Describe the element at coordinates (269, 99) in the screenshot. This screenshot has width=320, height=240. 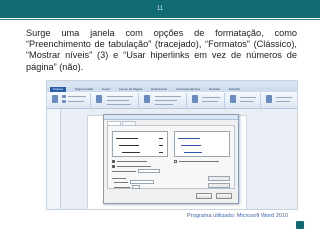
I see `mark-citation-icon` at that location.